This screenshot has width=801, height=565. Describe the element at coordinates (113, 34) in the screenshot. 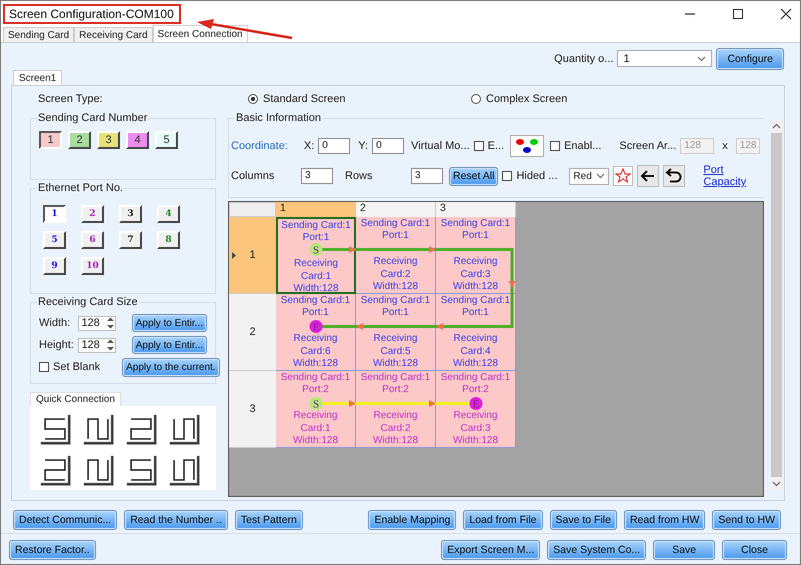

I see `tab: Receiving Card` at that location.